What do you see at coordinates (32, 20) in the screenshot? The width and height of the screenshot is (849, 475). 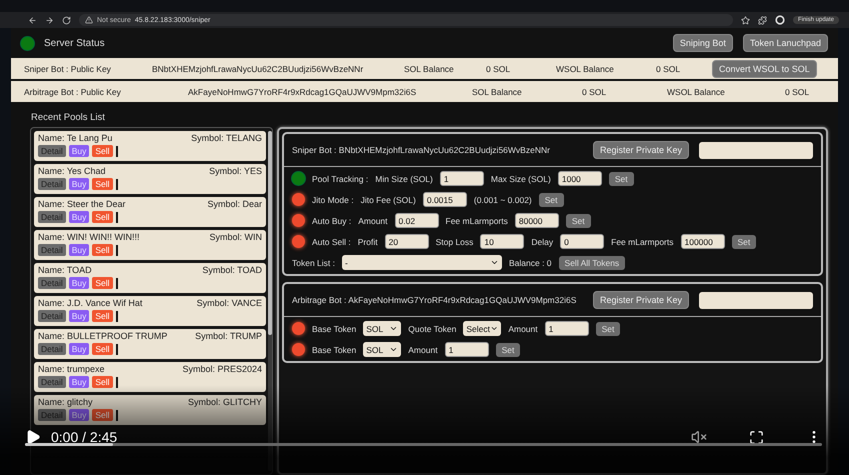 I see `back-icon` at bounding box center [32, 20].